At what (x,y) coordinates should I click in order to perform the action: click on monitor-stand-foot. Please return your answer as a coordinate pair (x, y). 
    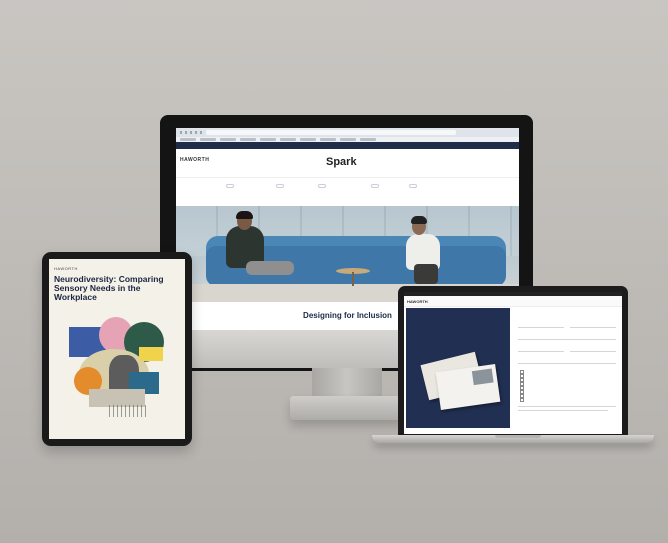
    Looking at the image, I should click on (347, 408).